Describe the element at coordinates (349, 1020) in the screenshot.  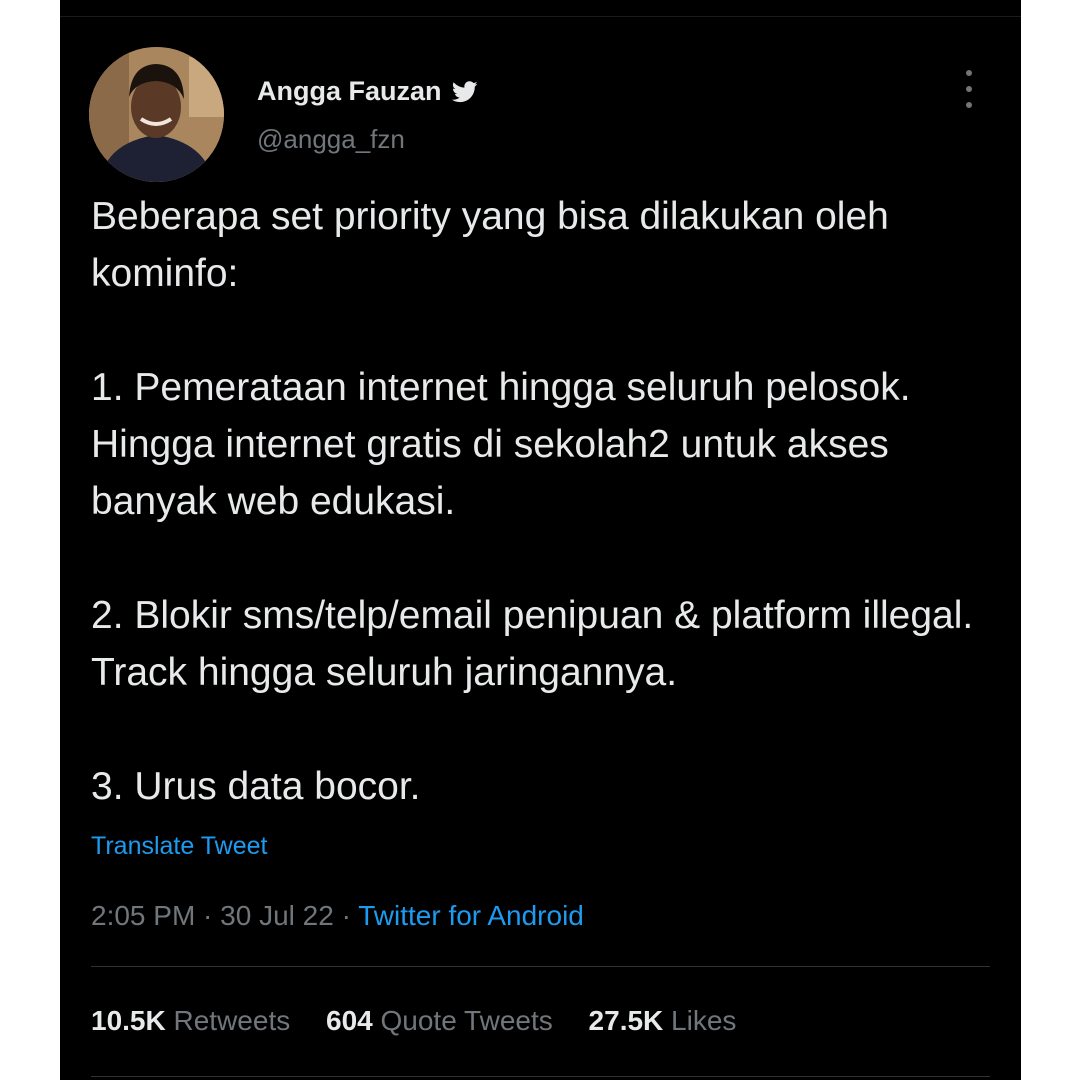
I see `quote-tweets-count: 604` at that location.